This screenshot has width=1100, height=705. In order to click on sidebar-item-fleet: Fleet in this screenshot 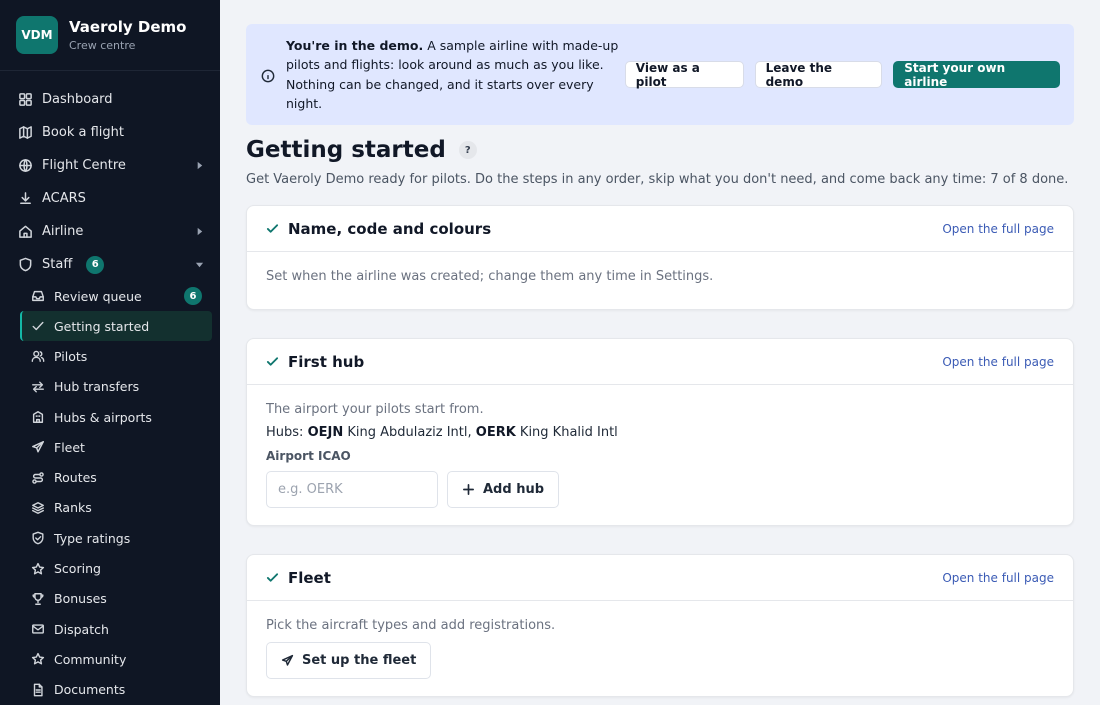, I will do `click(116, 447)`.